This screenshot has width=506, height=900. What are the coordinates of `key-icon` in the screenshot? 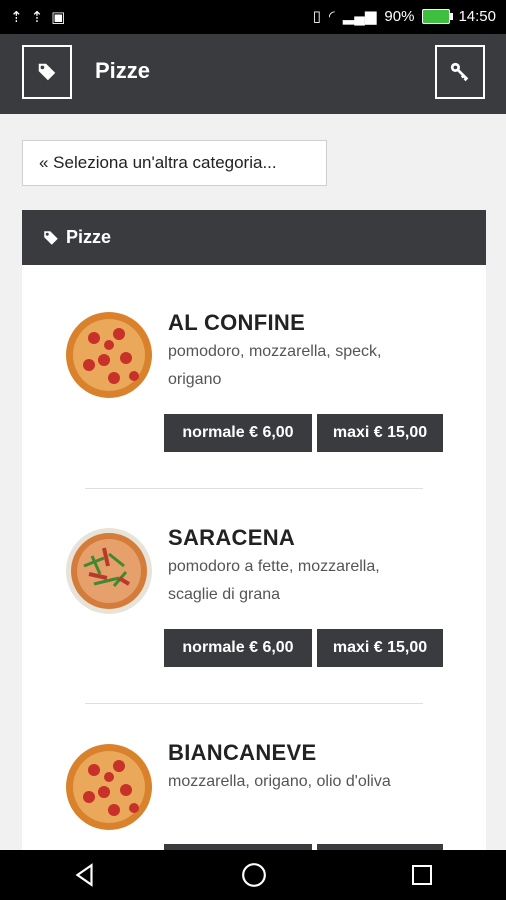 It's located at (459, 72).